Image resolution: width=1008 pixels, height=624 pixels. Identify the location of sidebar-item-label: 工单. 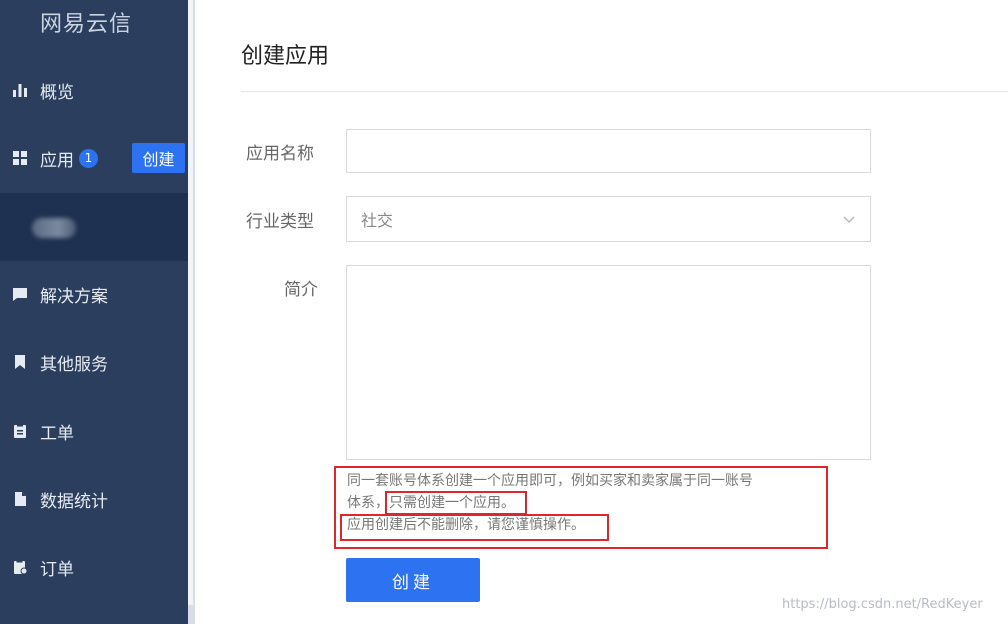
(57, 433).